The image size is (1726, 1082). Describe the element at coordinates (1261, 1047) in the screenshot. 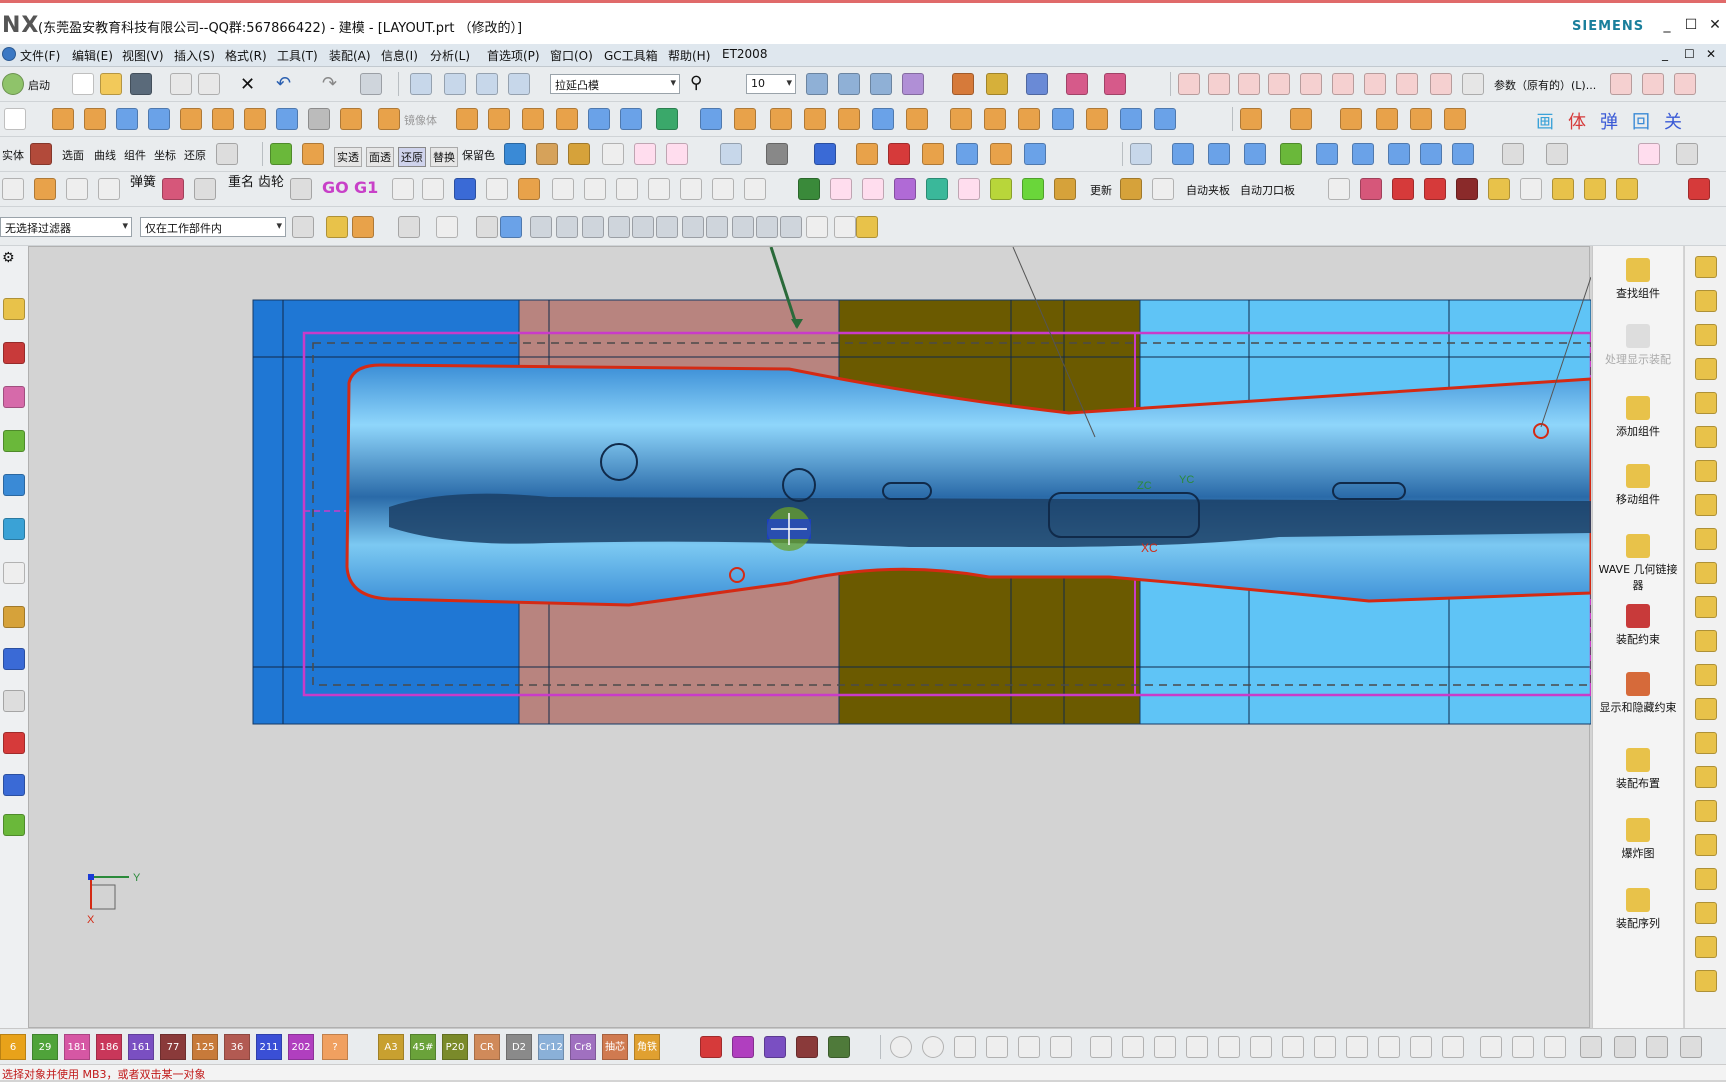

I see `line-perp-icon` at that location.